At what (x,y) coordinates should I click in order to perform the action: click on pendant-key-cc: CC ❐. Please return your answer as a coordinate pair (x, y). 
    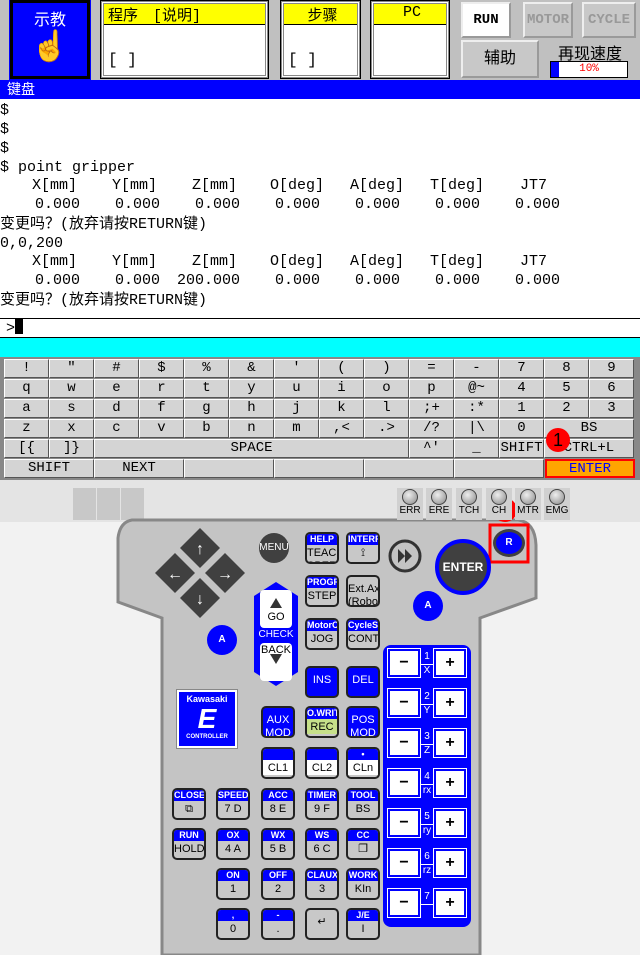
    Looking at the image, I should click on (363, 844).